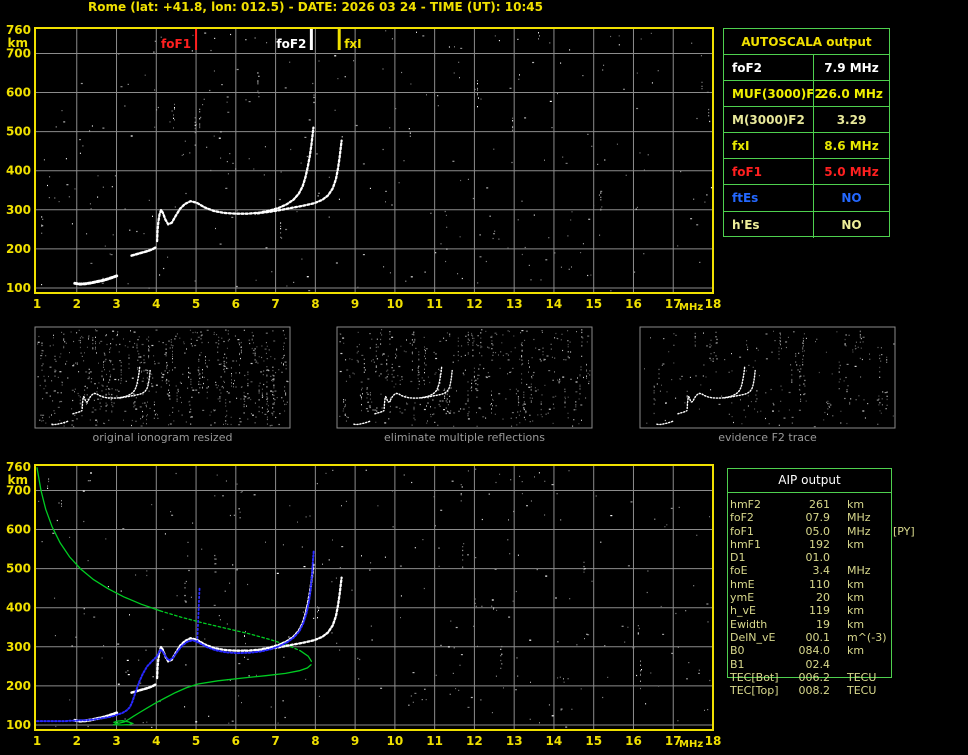  Describe the element at coordinates (818, 558) in the screenshot. I see `aip-value: 01.0` at that location.